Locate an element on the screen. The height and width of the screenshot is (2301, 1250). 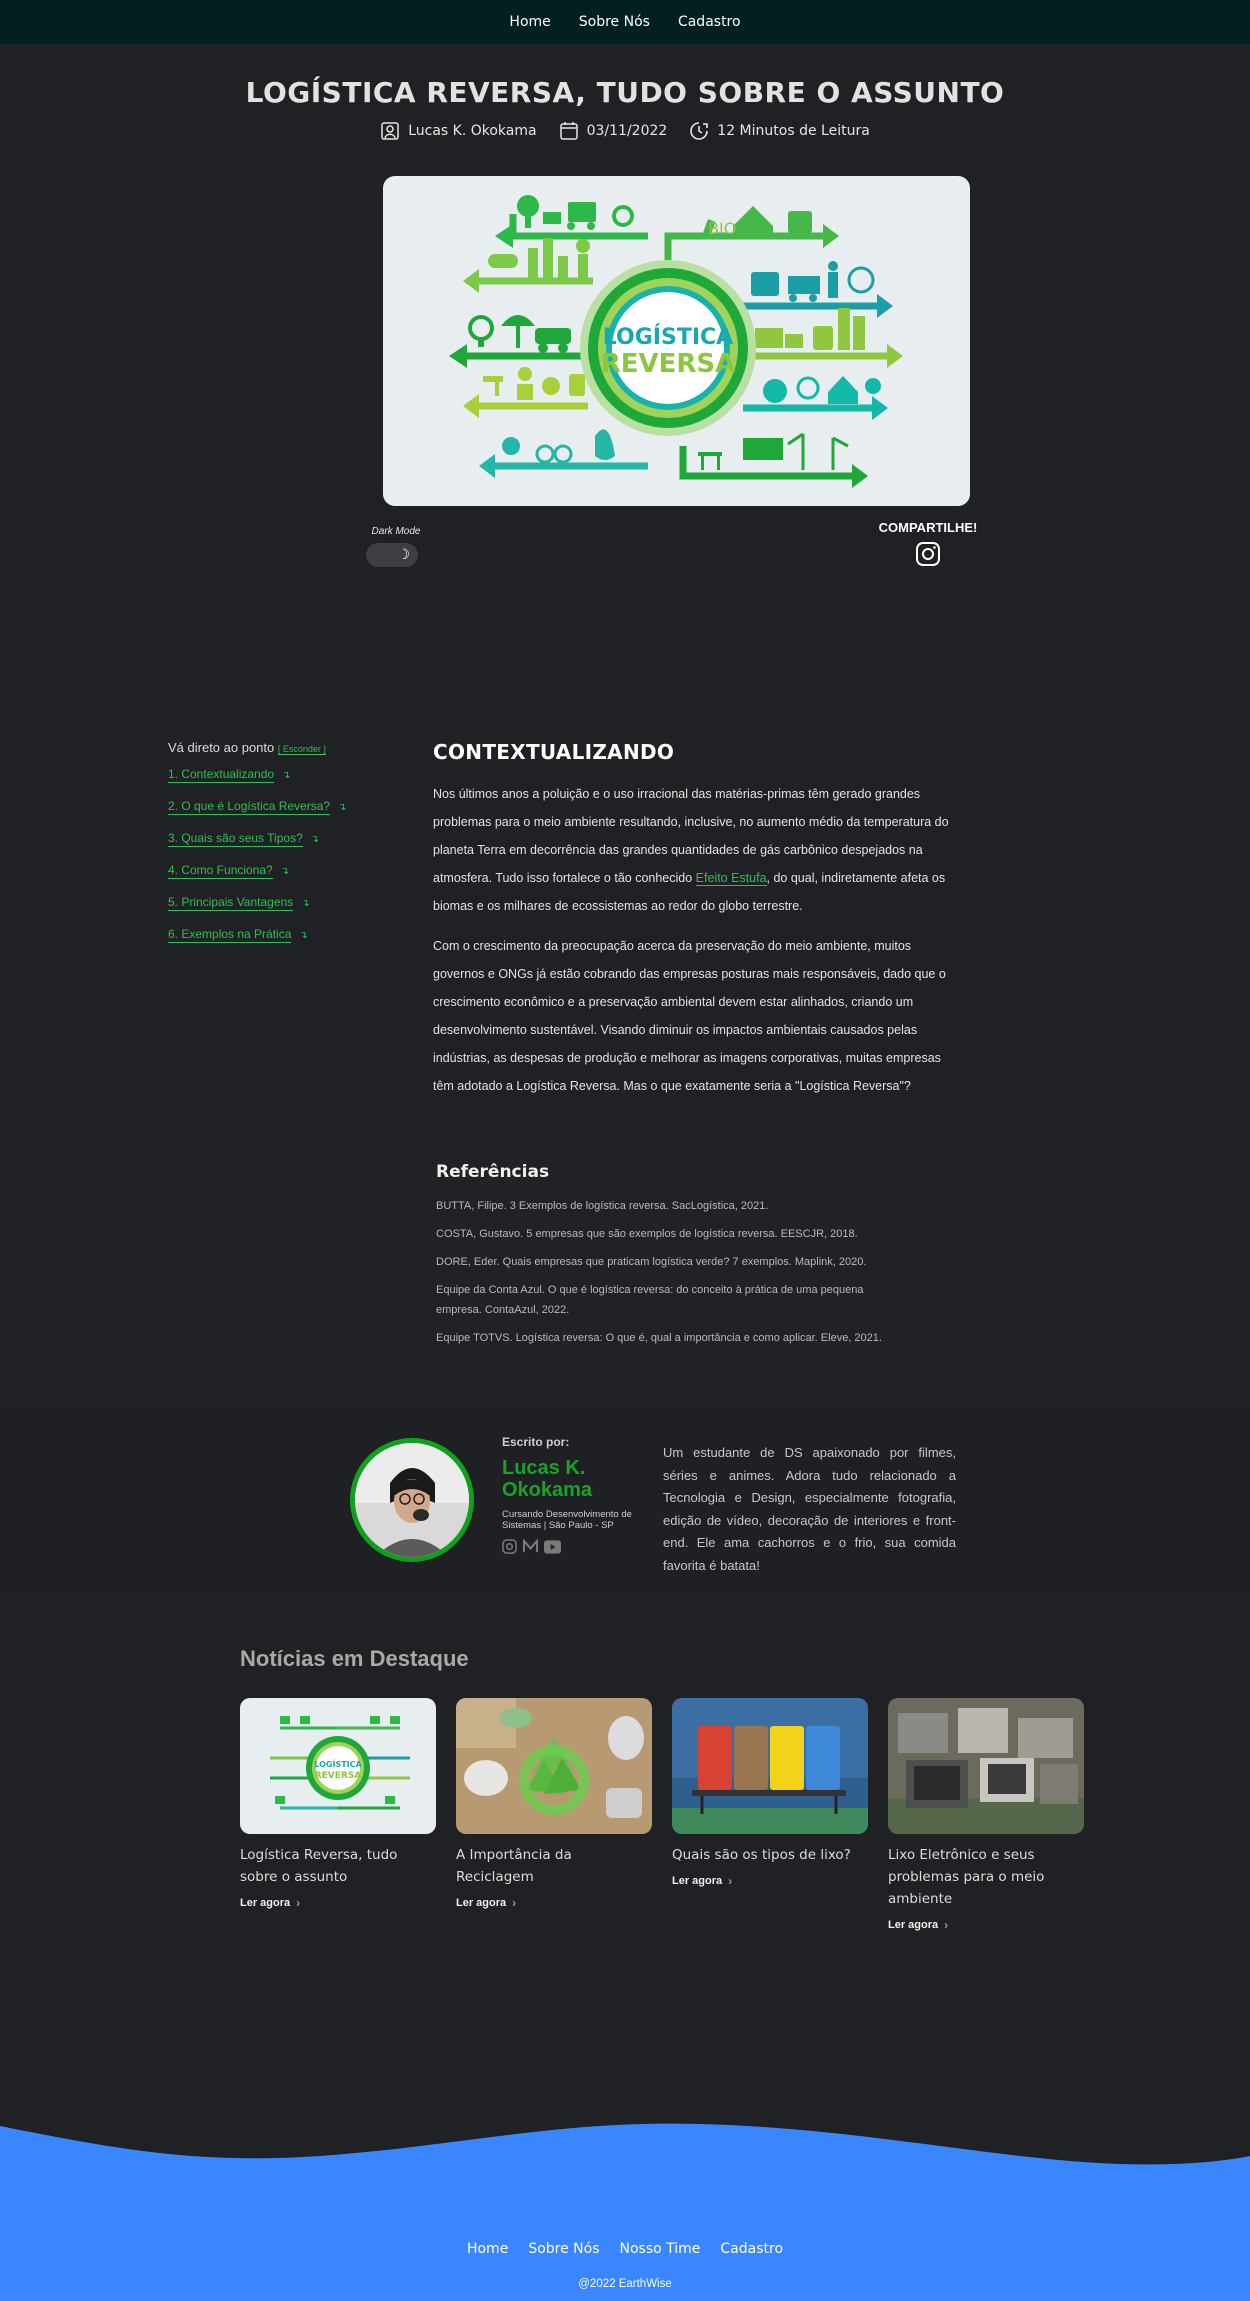
hero-text-bio: BIO is located at coordinates (722, 228).